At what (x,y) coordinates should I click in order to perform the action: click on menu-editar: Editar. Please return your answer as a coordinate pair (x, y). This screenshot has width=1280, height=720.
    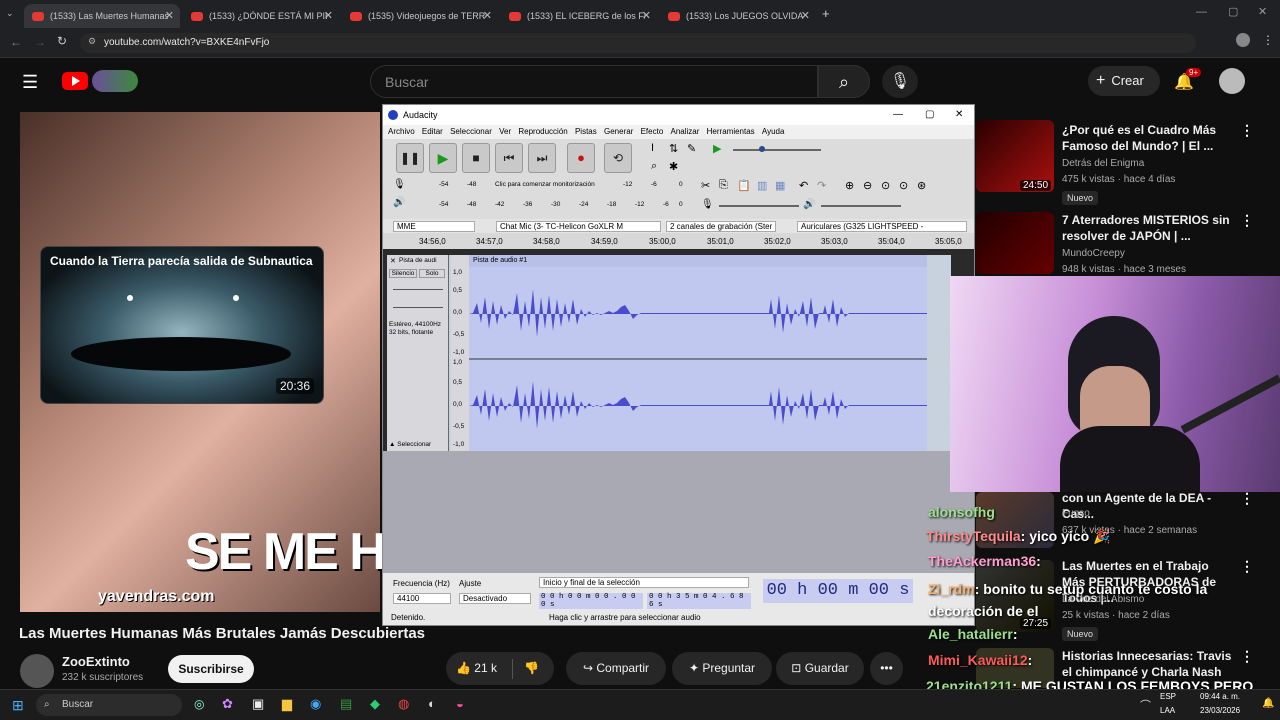
    Looking at the image, I should click on (432, 132).